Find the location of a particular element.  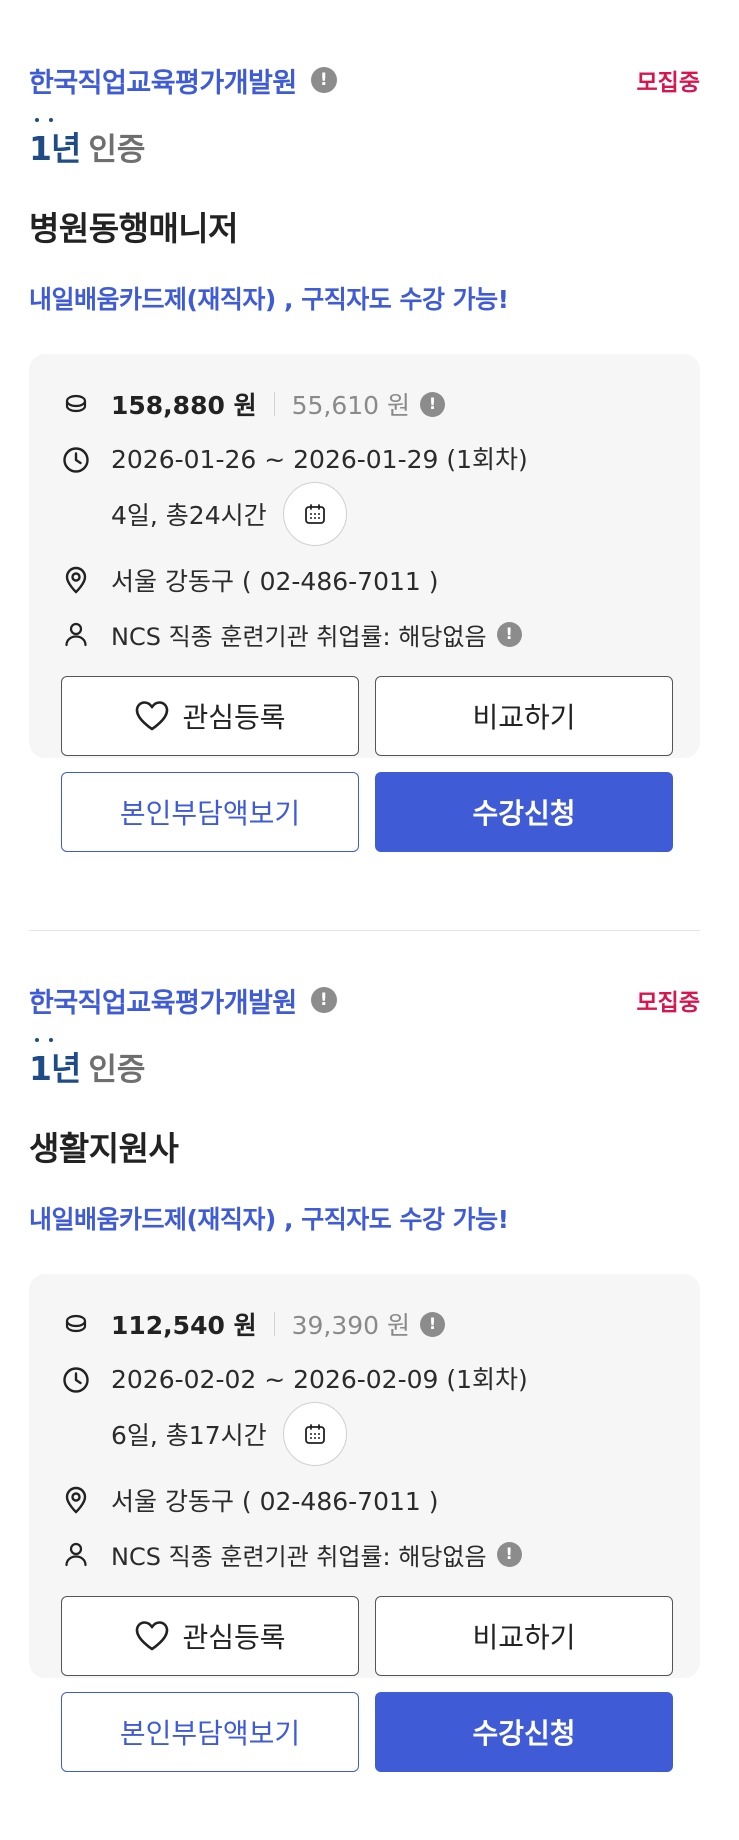

duration-row: 4일, 총24시간 is located at coordinates (389, 514).